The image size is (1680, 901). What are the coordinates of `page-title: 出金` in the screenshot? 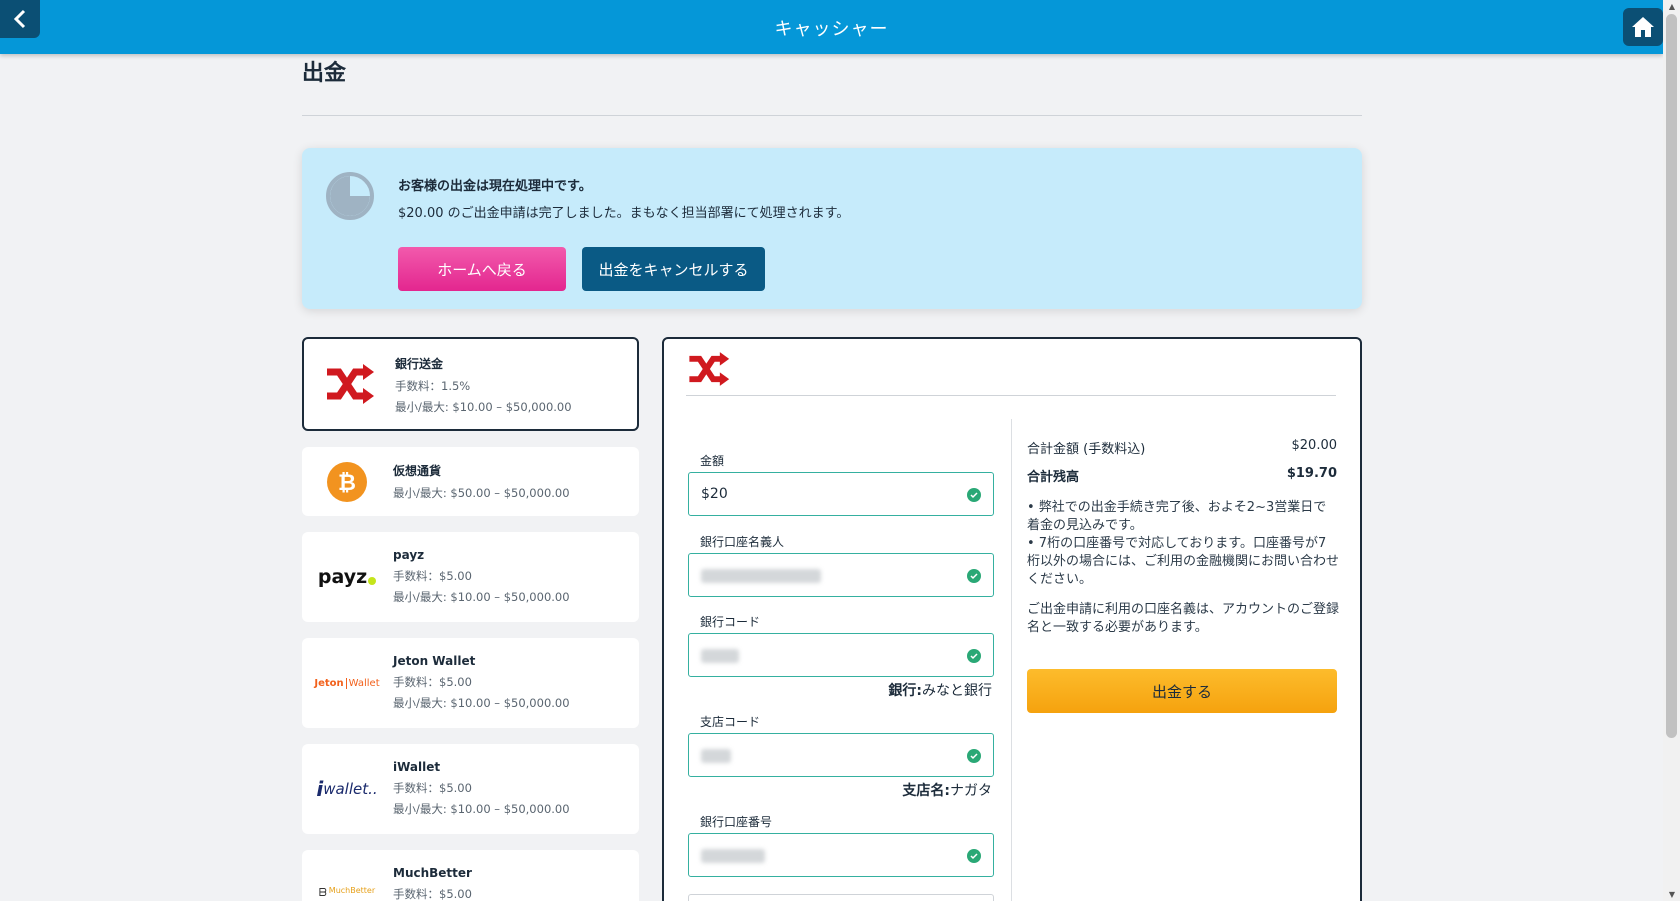 It's located at (324, 73).